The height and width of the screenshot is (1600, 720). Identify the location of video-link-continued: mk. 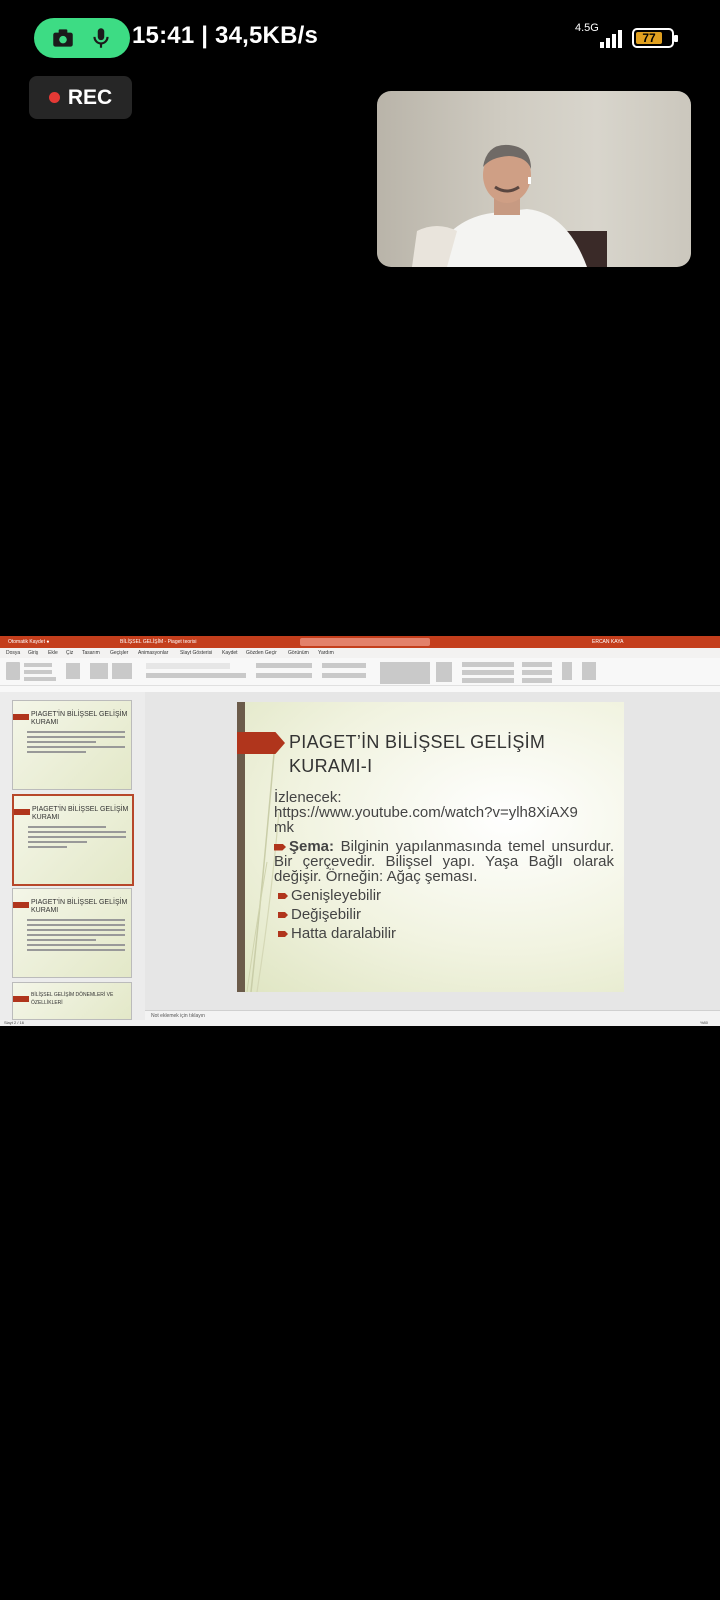
(444, 827).